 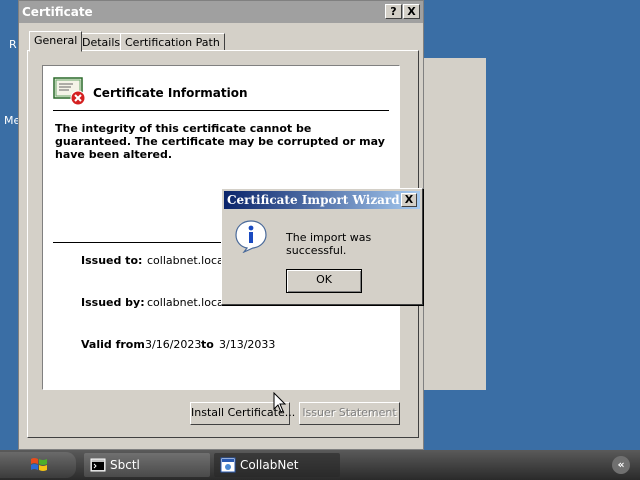 I want to click on desktop-icon-label: R, so click(x=13, y=44).